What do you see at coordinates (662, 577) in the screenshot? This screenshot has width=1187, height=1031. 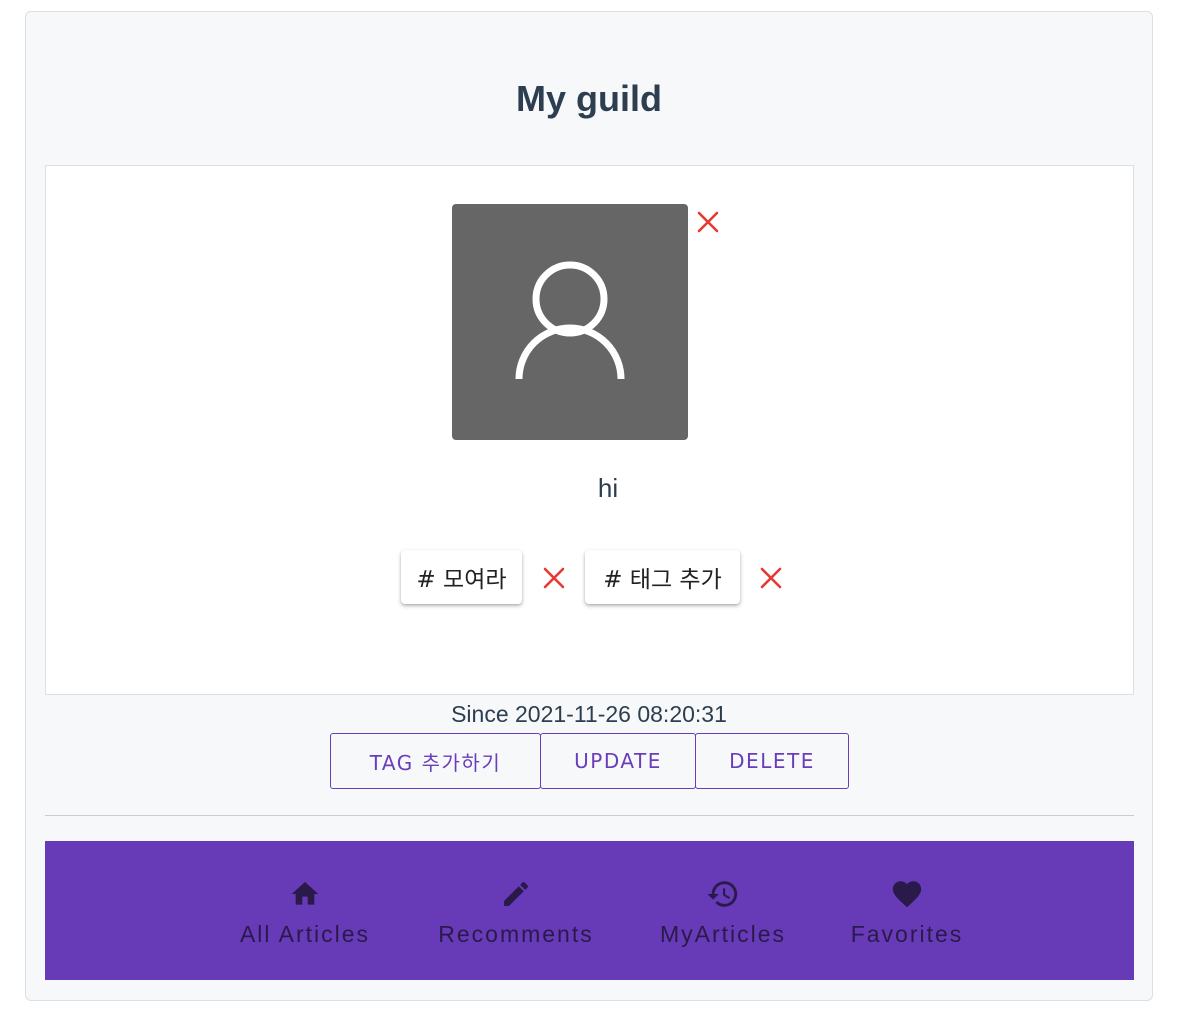 I see `tag-chip: # 태그 추가` at bounding box center [662, 577].